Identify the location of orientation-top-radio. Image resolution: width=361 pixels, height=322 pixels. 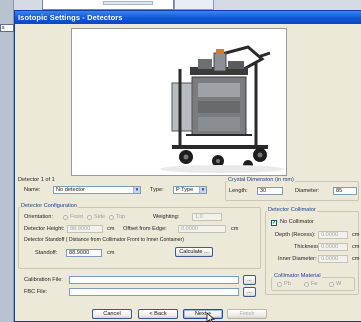
(111, 217).